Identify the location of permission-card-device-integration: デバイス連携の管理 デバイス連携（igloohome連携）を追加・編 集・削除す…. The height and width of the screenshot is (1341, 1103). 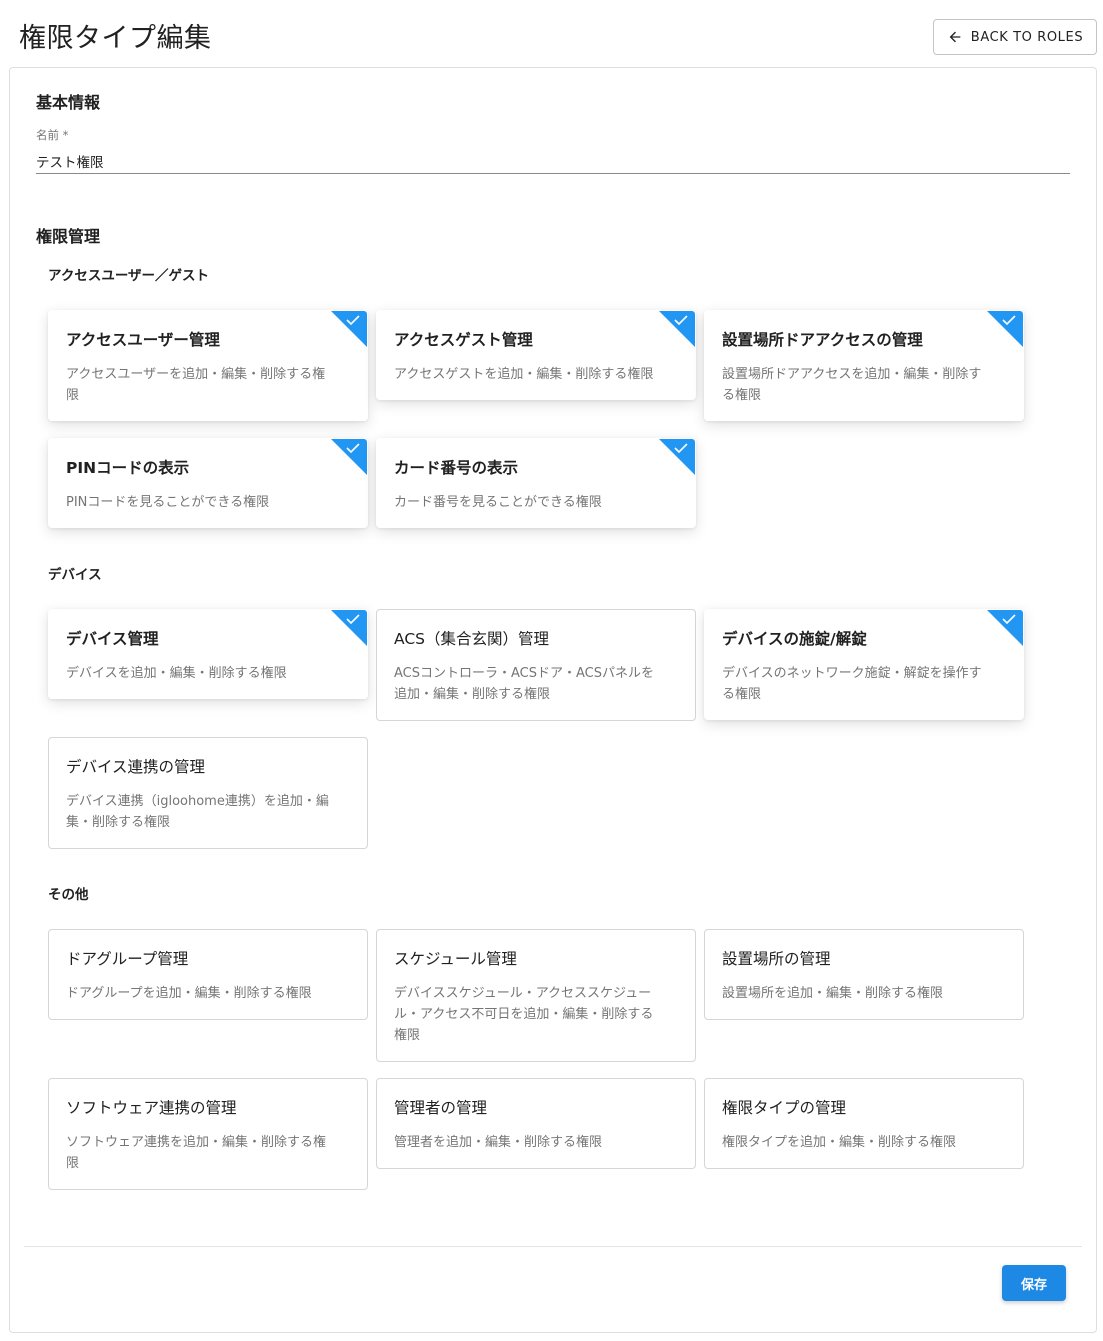
(208, 793).